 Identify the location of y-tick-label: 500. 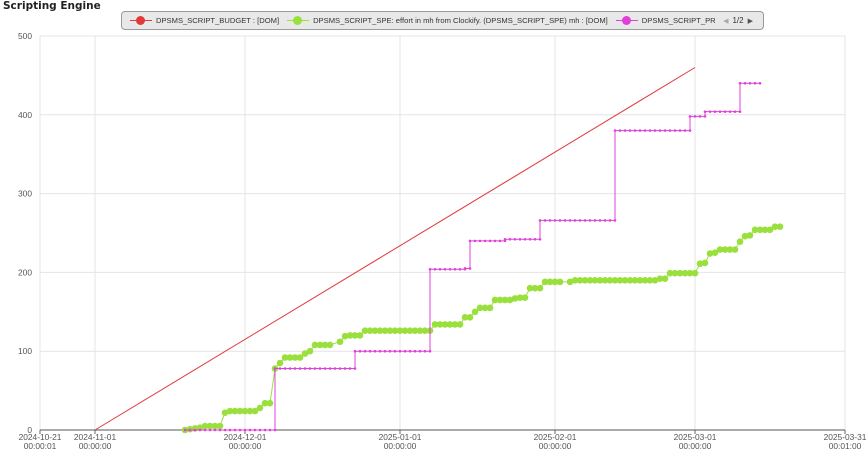
(25, 36).